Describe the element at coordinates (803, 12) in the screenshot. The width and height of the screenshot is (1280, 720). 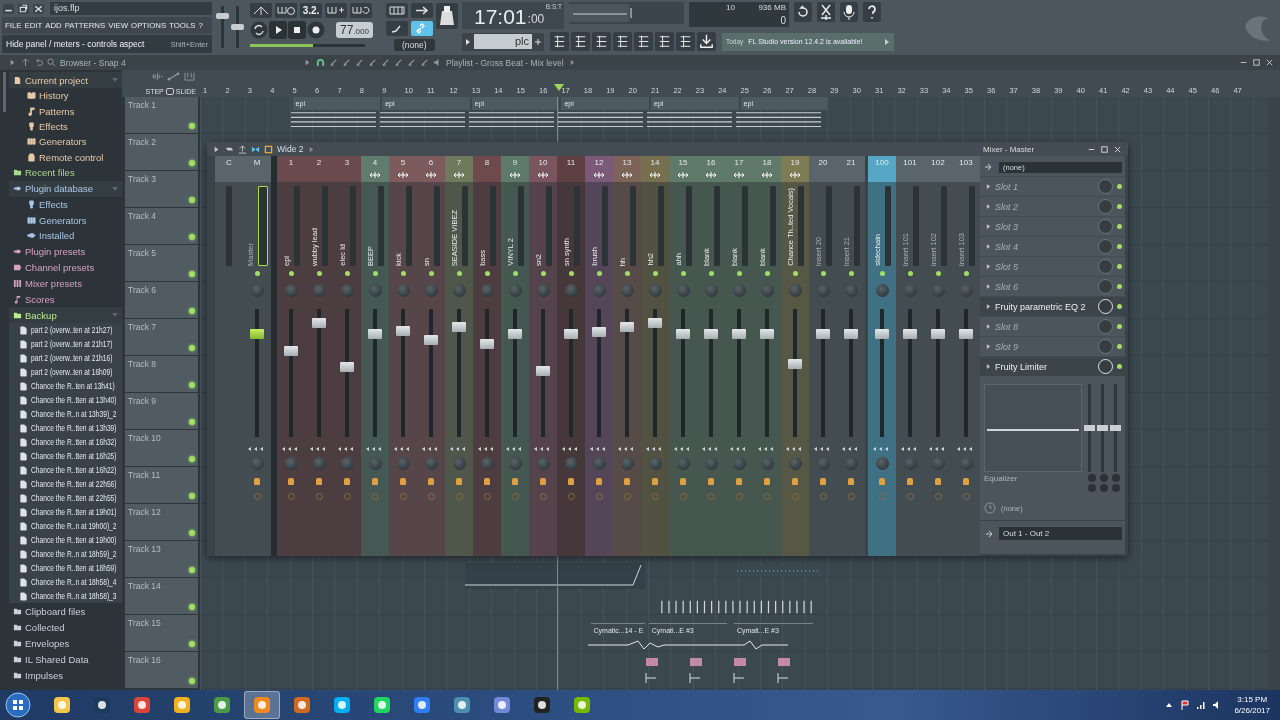
I see `refresh-icon` at that location.